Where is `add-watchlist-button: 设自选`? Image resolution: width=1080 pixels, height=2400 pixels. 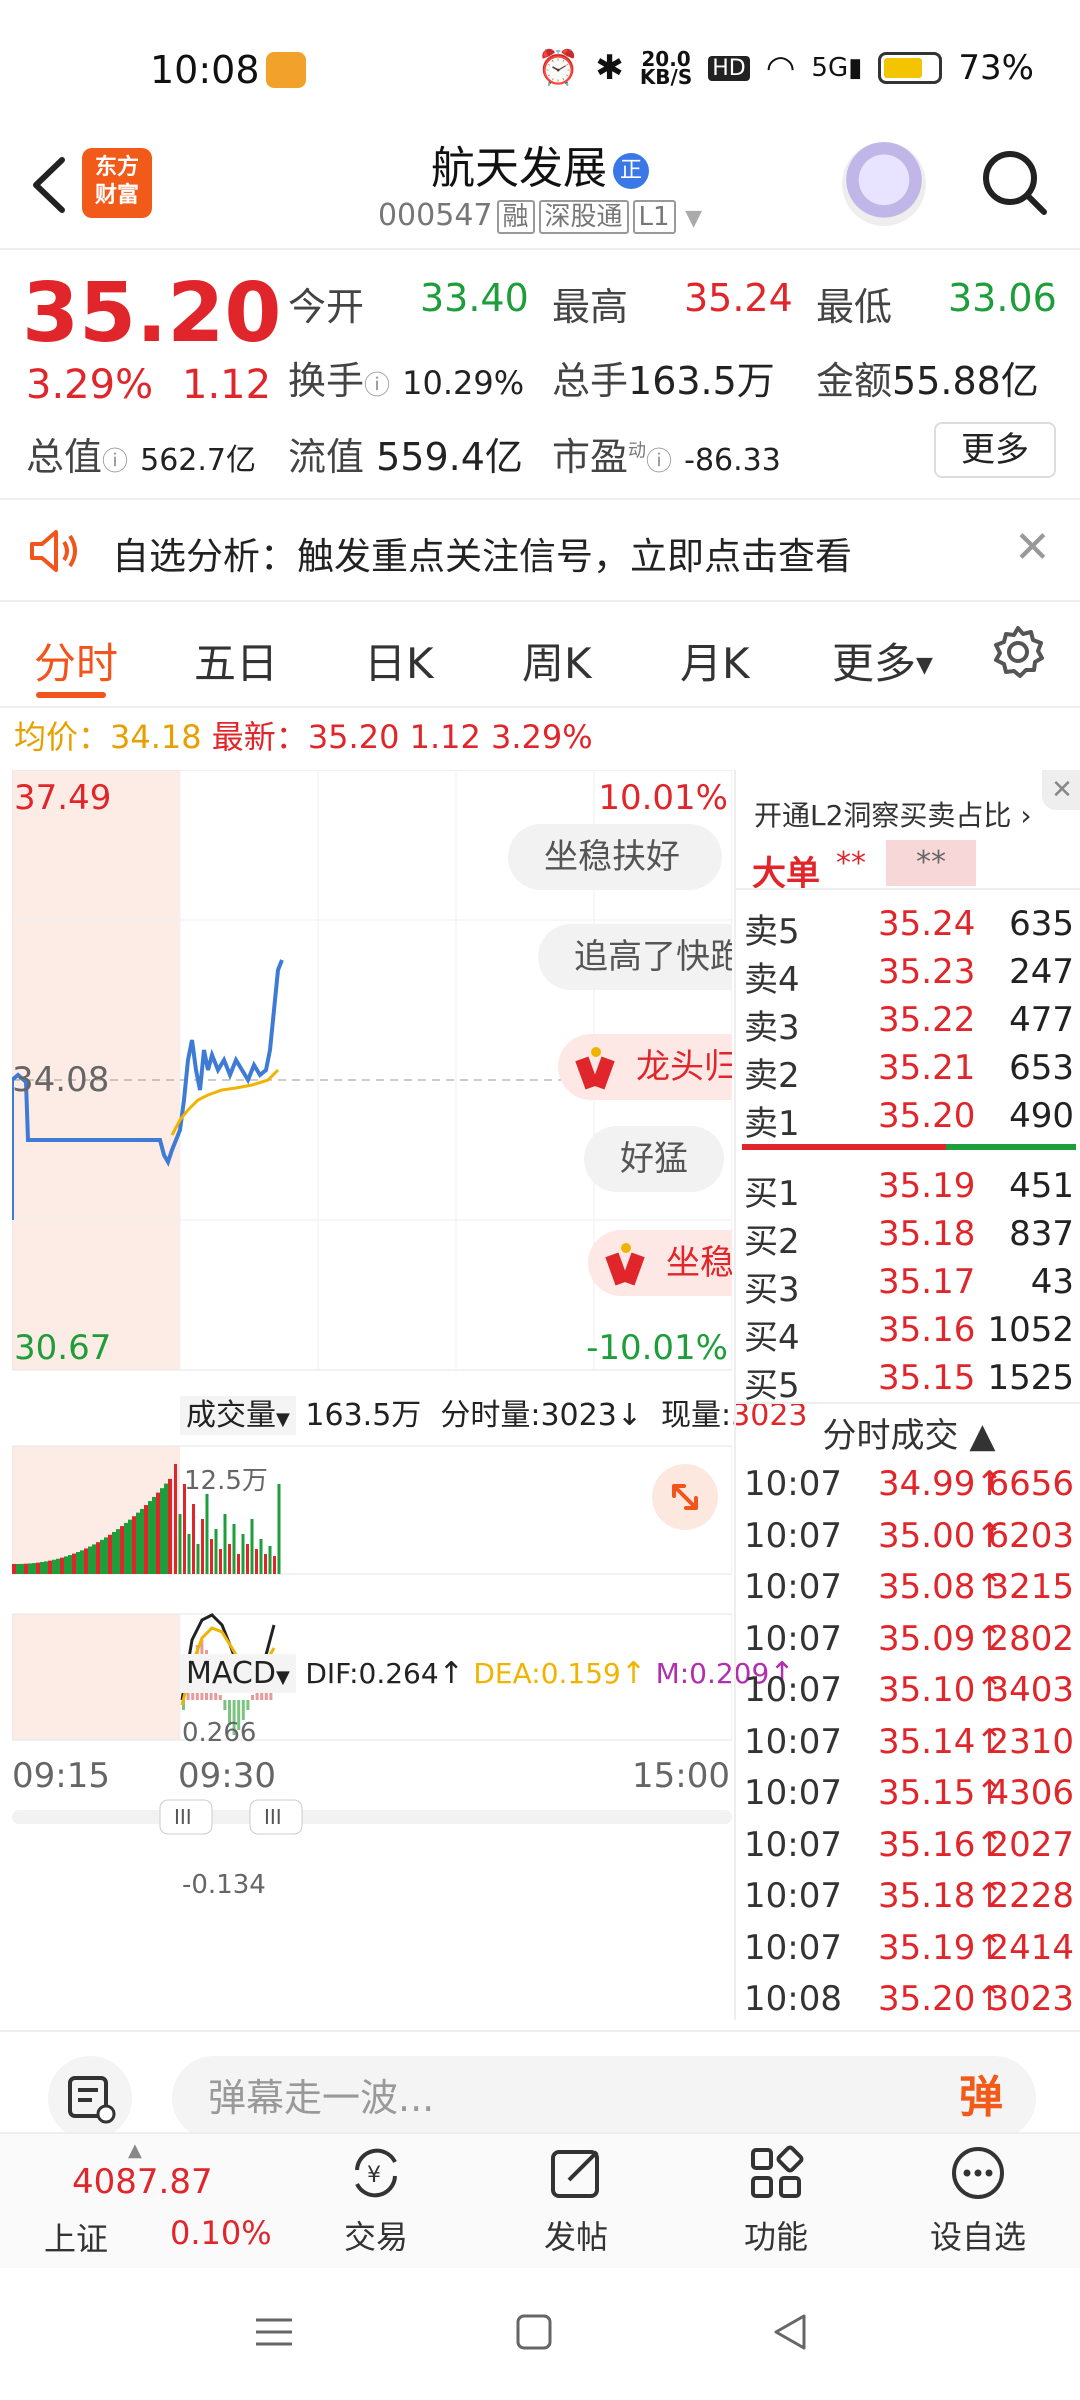 add-watchlist-button: 设自选 is located at coordinates (978, 2199).